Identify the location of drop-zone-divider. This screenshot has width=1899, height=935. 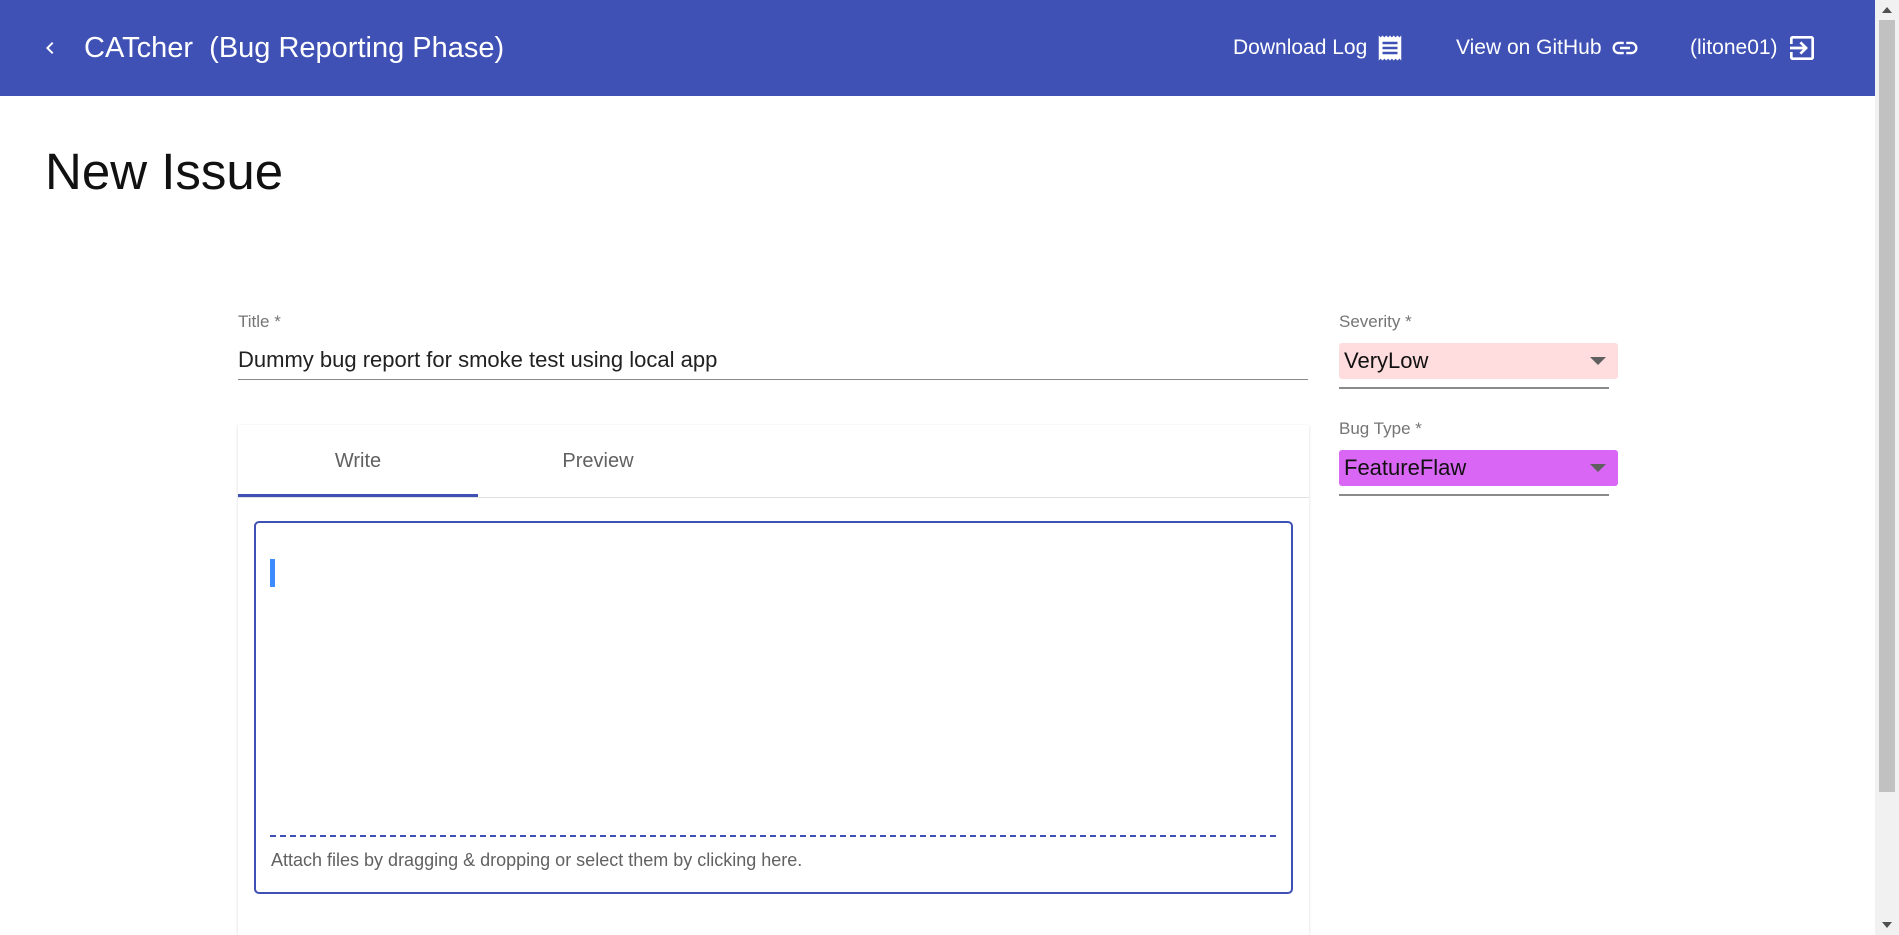
(773, 836).